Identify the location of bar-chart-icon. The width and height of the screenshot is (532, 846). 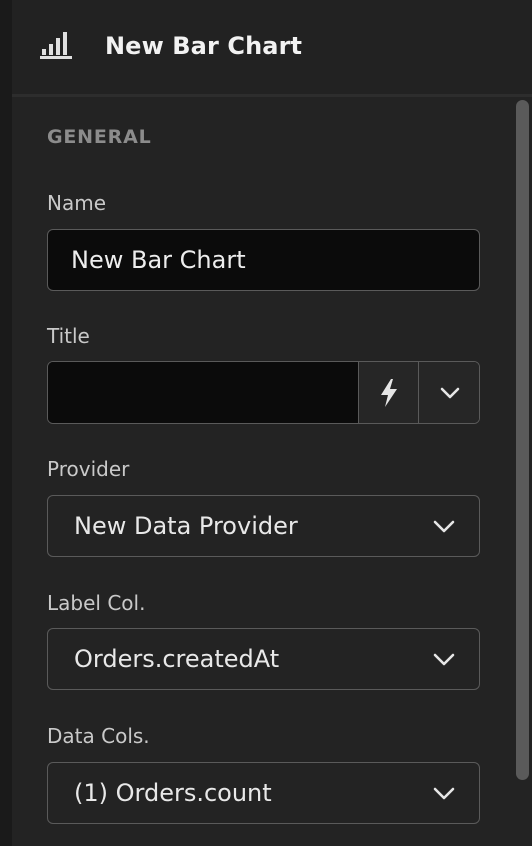
(56, 47).